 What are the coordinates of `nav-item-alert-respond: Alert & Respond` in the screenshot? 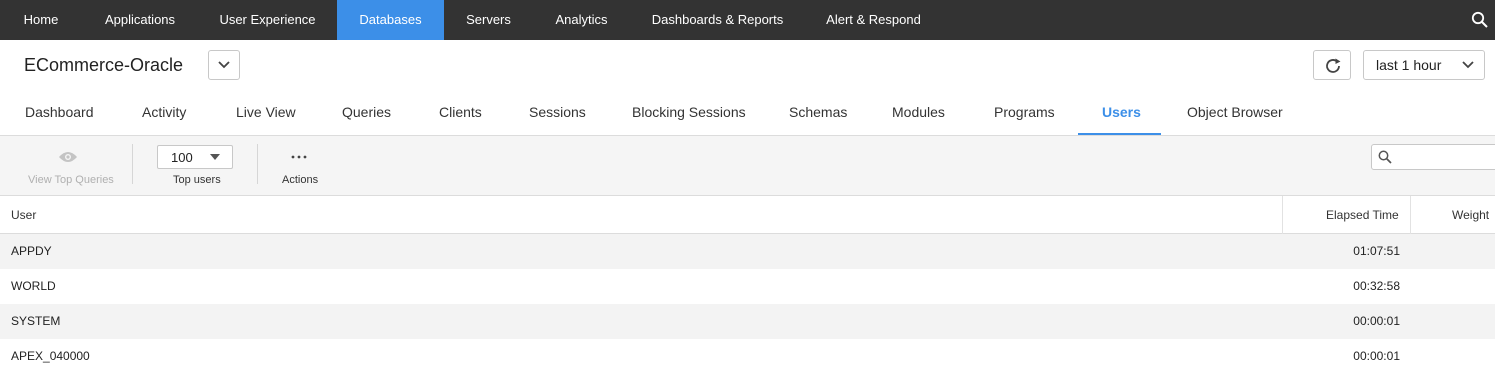 It's located at (873, 20).